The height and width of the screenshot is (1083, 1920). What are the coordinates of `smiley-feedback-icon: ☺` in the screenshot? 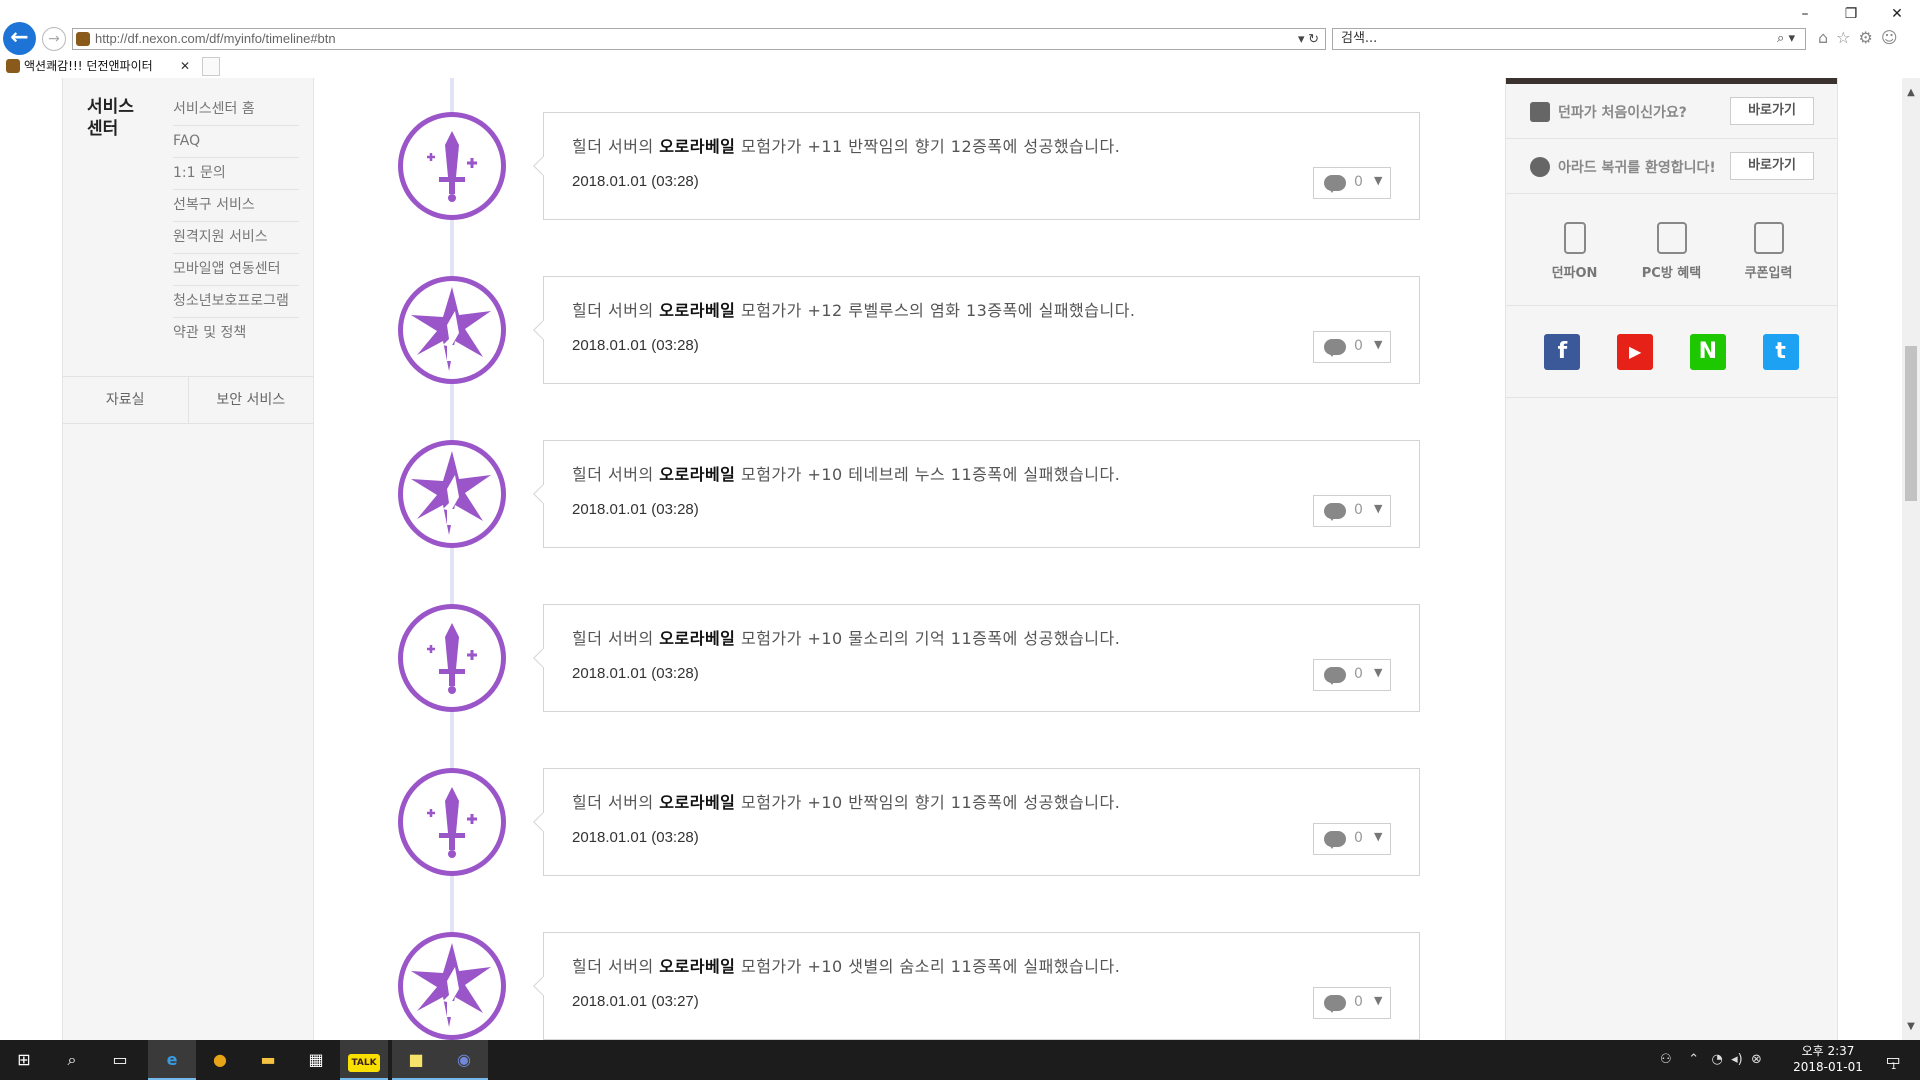 It's located at (1889, 37).